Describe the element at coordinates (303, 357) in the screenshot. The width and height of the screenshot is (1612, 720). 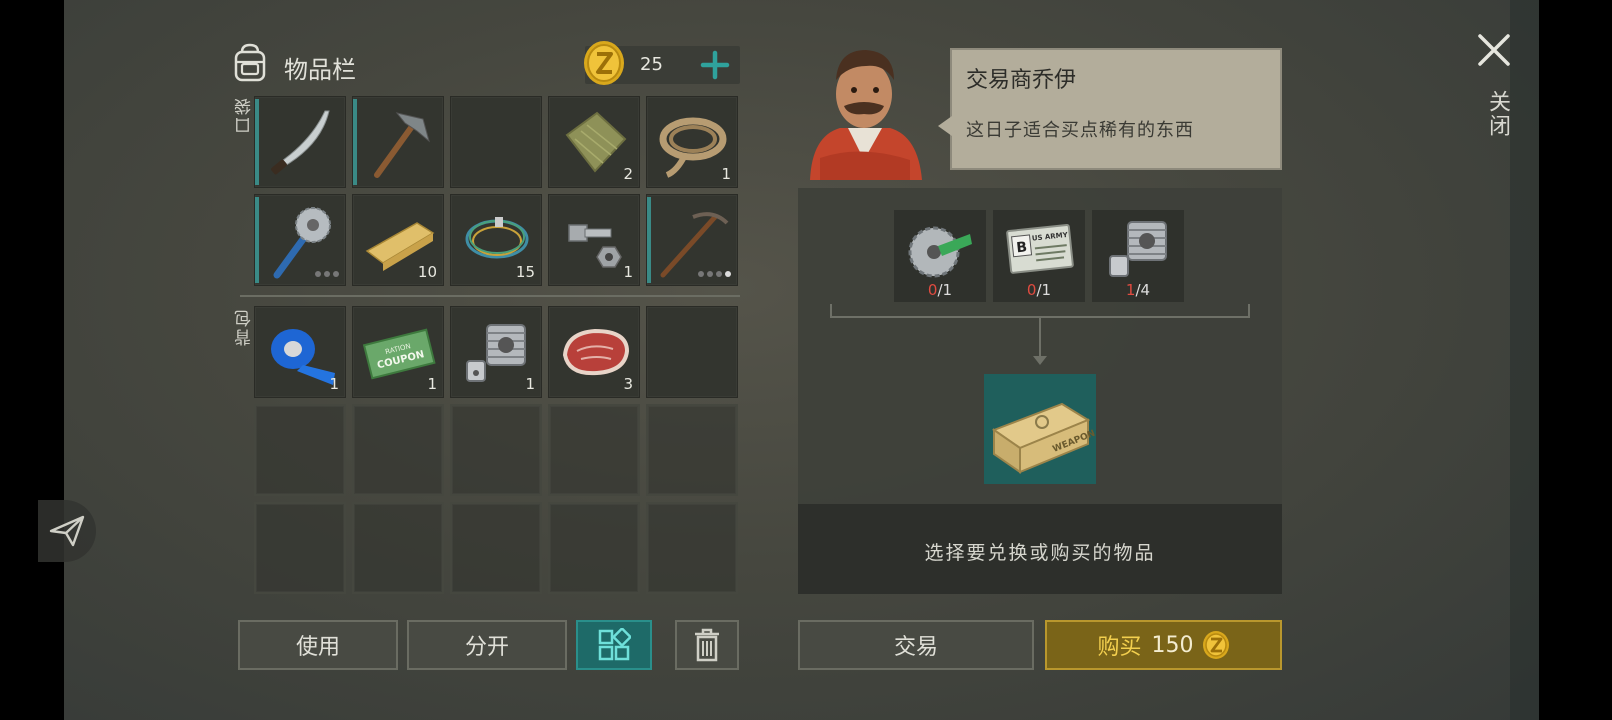
I see `tape-icon` at that location.